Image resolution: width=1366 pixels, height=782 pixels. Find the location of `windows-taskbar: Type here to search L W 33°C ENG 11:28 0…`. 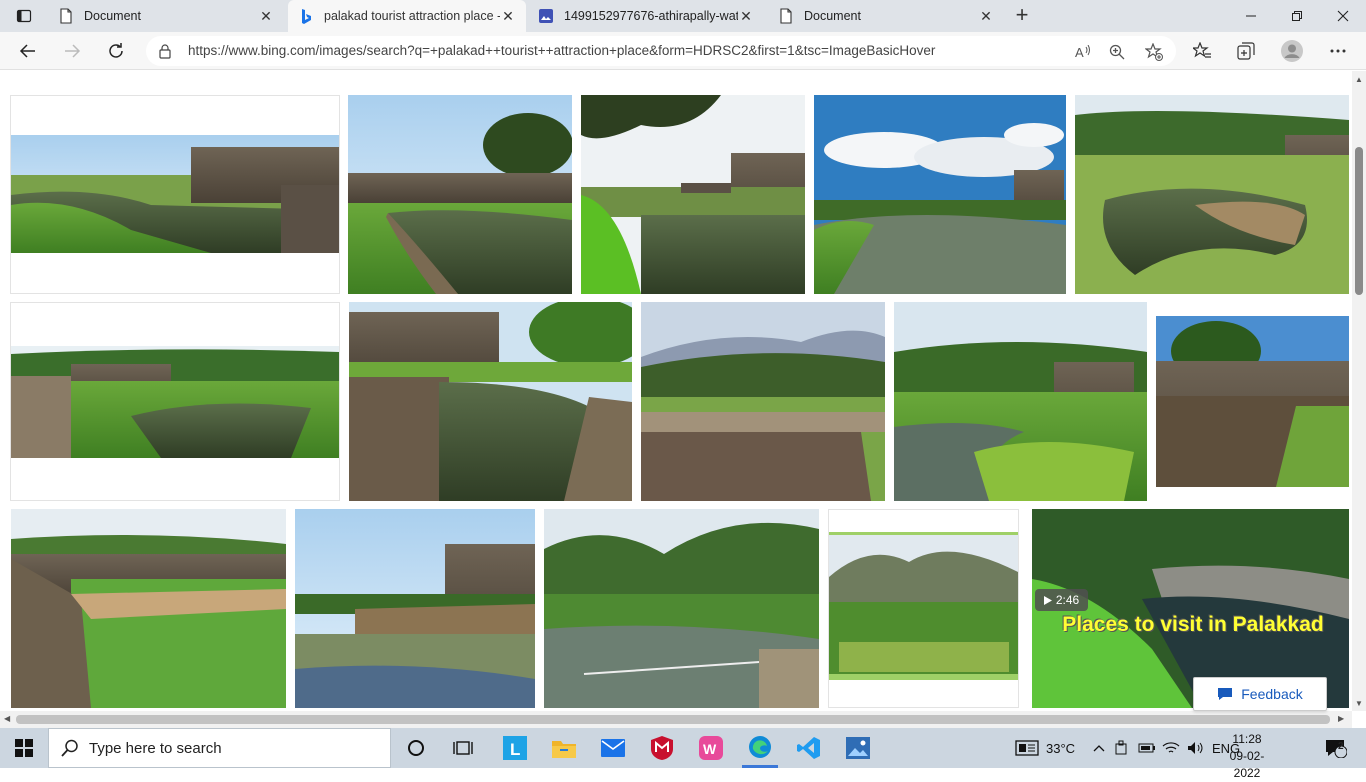

windows-taskbar: Type here to search L W 33°C ENG 11:28 0… is located at coordinates (683, 754).